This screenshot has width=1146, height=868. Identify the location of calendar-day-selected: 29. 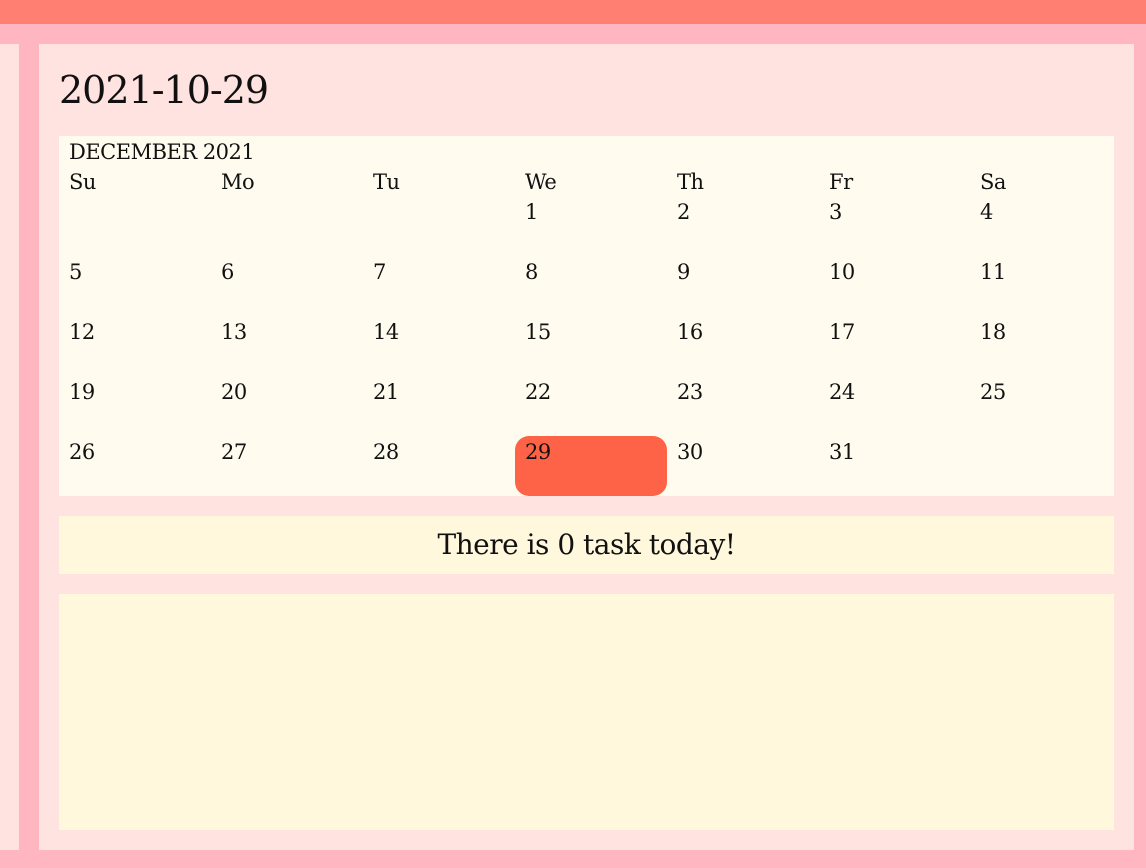
(600, 452).